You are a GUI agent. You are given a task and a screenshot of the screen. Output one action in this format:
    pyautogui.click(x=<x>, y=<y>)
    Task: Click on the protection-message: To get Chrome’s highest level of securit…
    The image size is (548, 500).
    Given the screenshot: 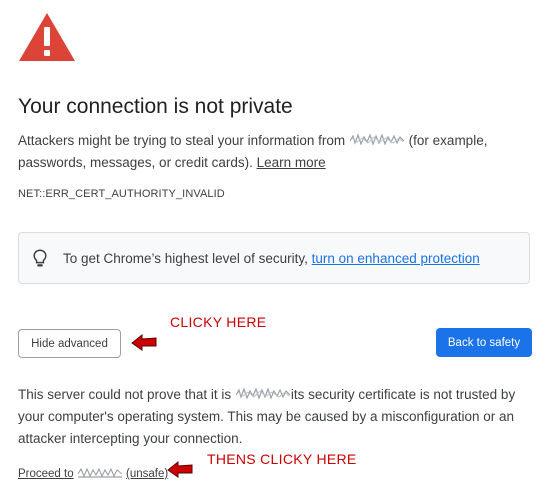 What is the action you would take?
    pyautogui.click(x=271, y=258)
    